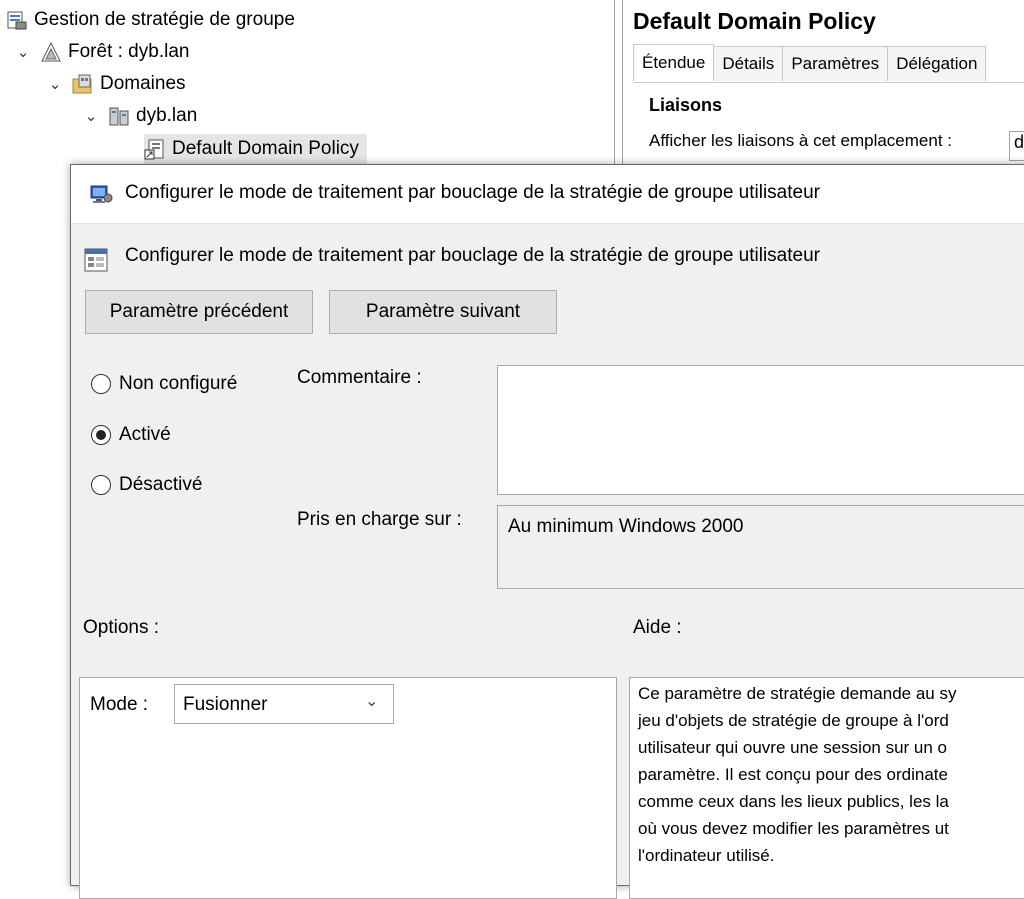 The image size is (1024, 899). I want to click on radio-circle-selected, so click(101, 435).